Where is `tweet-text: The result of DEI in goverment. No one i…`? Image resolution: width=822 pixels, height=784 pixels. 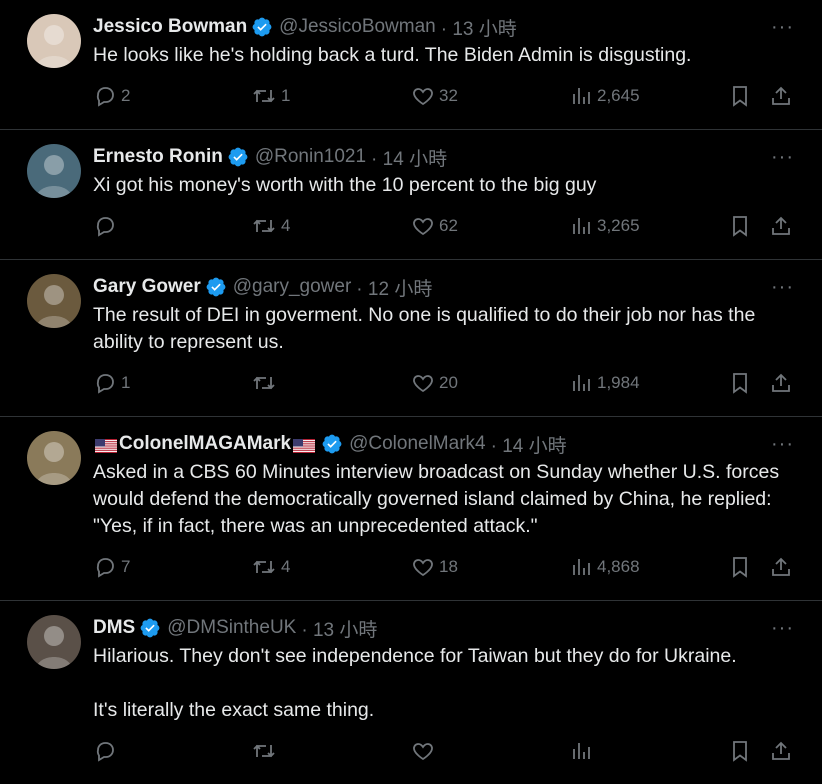
tweet-text: The result of DEI in goverment. No one i… is located at coordinates (427, 328).